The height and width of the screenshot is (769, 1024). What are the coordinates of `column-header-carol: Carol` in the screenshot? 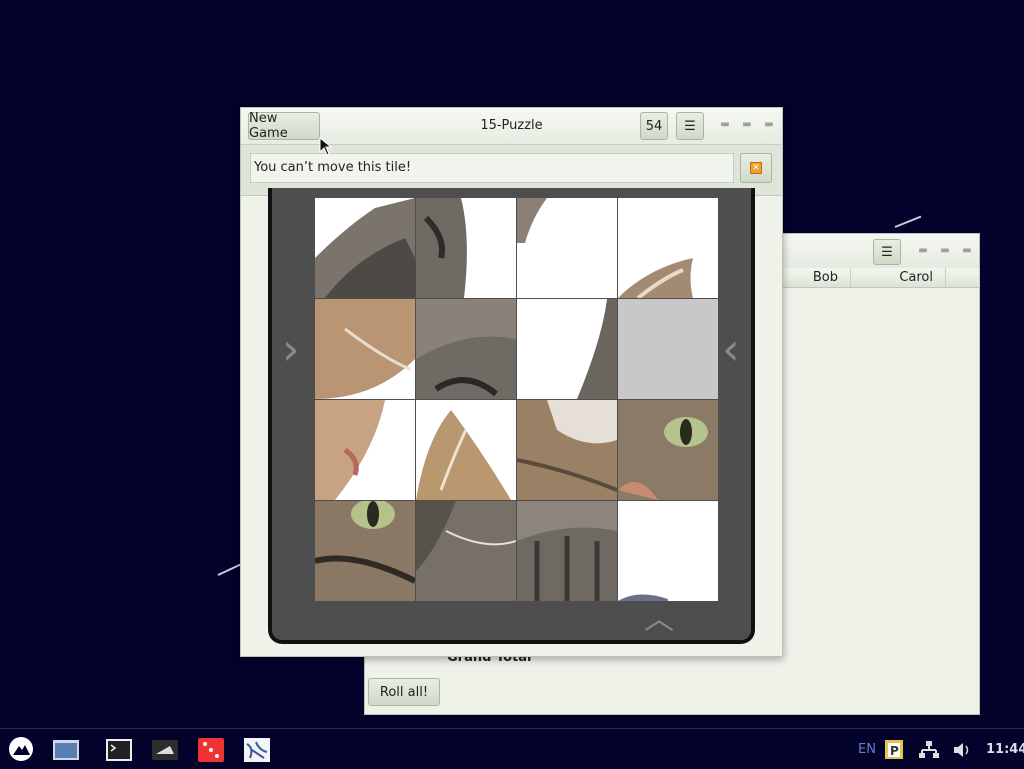 It's located at (898, 278).